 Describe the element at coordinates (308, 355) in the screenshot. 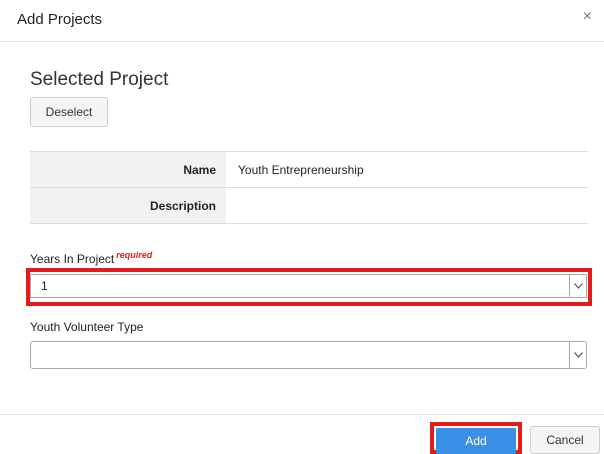

I see `youth-volunteer-type-select` at that location.